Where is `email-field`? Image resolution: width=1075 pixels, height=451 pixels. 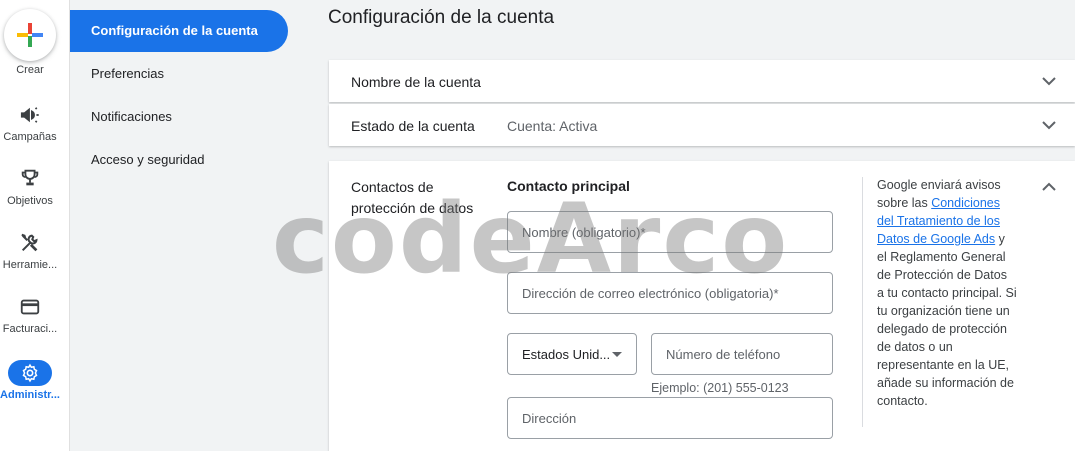 email-field is located at coordinates (670, 293).